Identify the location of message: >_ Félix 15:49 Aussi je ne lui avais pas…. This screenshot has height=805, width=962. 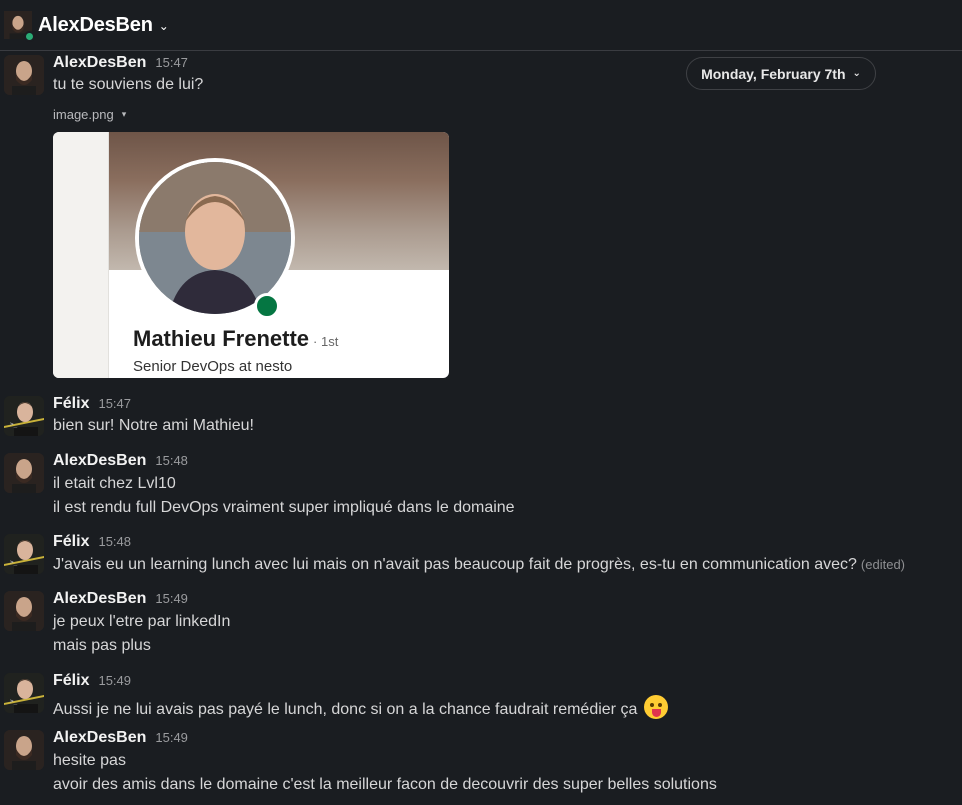
(481, 695).